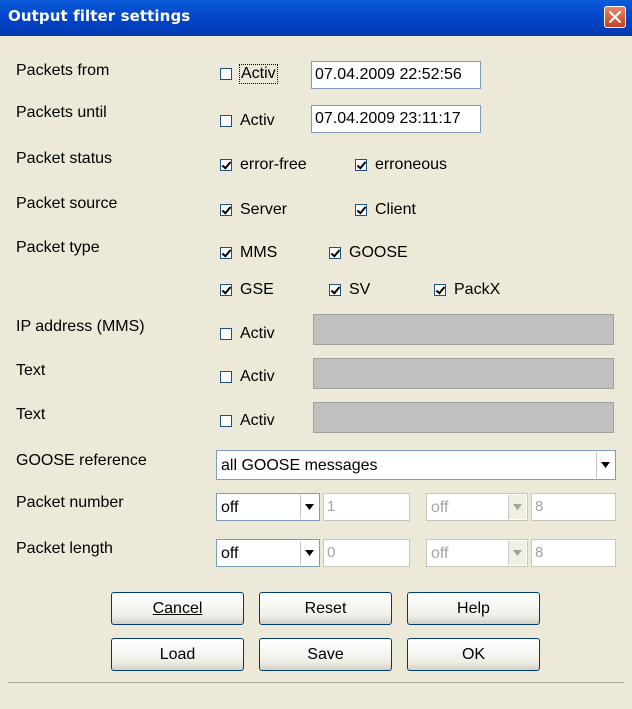  I want to click on select-value: all GOOSE messages, so click(299, 465).